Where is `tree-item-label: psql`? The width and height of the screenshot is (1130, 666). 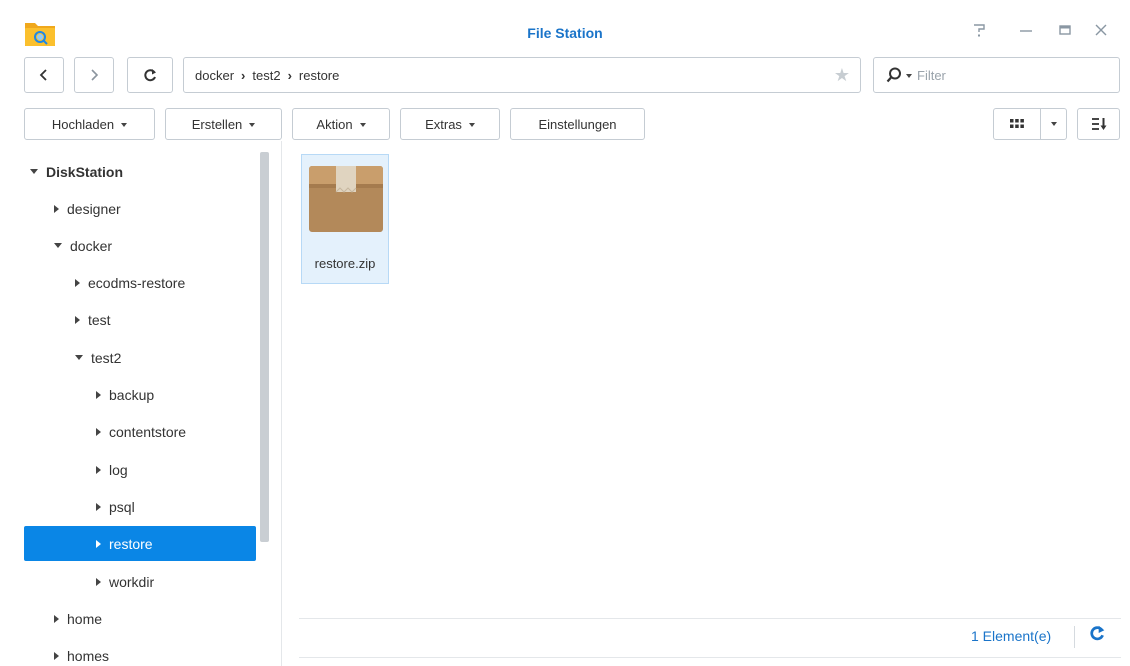 tree-item-label: psql is located at coordinates (122, 506).